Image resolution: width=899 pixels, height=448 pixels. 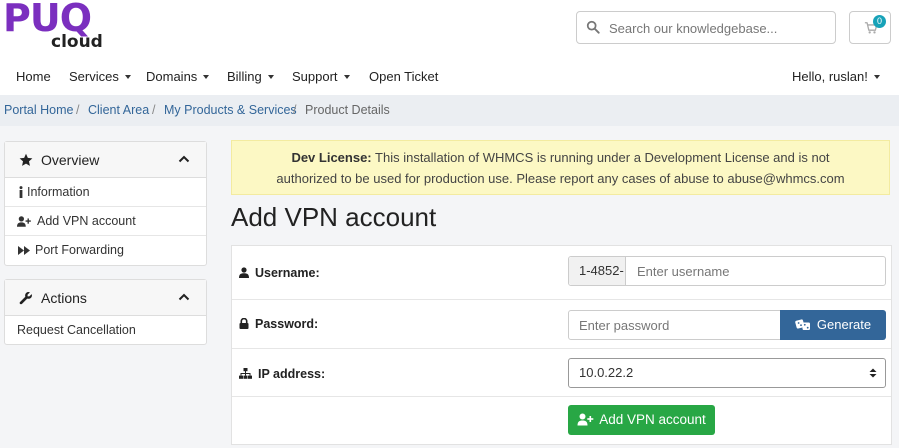 I want to click on overview-panel-title: Overview, so click(x=70, y=160).